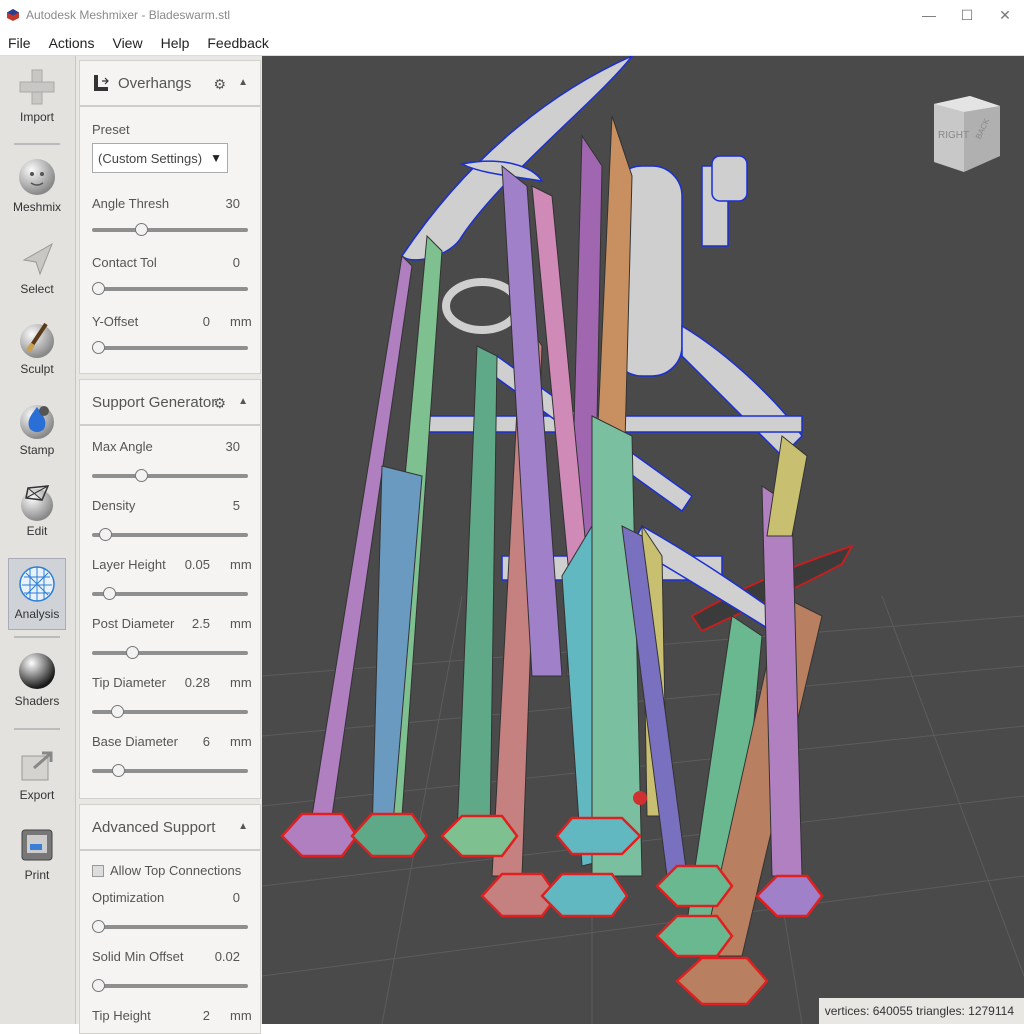 Image resolution: width=1024 pixels, height=1034 pixels. I want to click on arrow-cursor-icon, so click(37, 259).